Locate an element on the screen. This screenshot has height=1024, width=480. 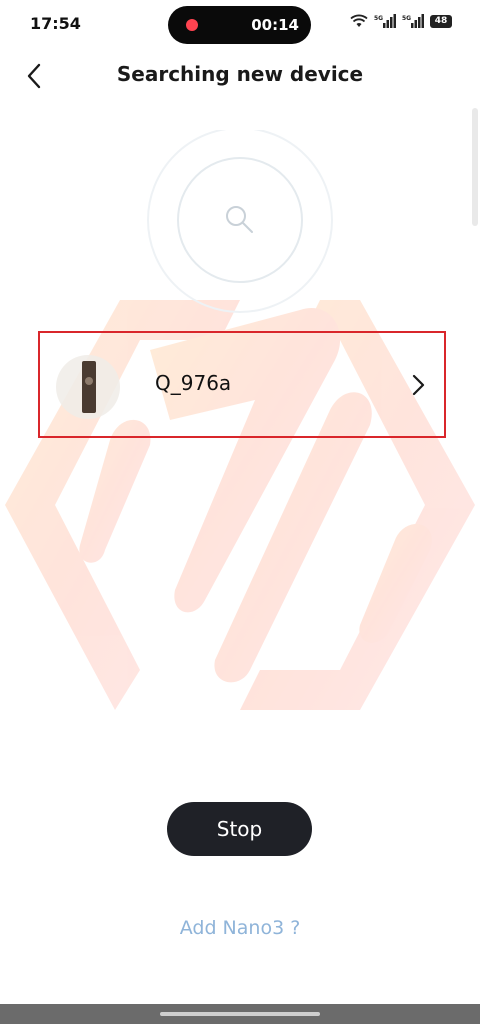
navigation-bar is located at coordinates (240, 1014).